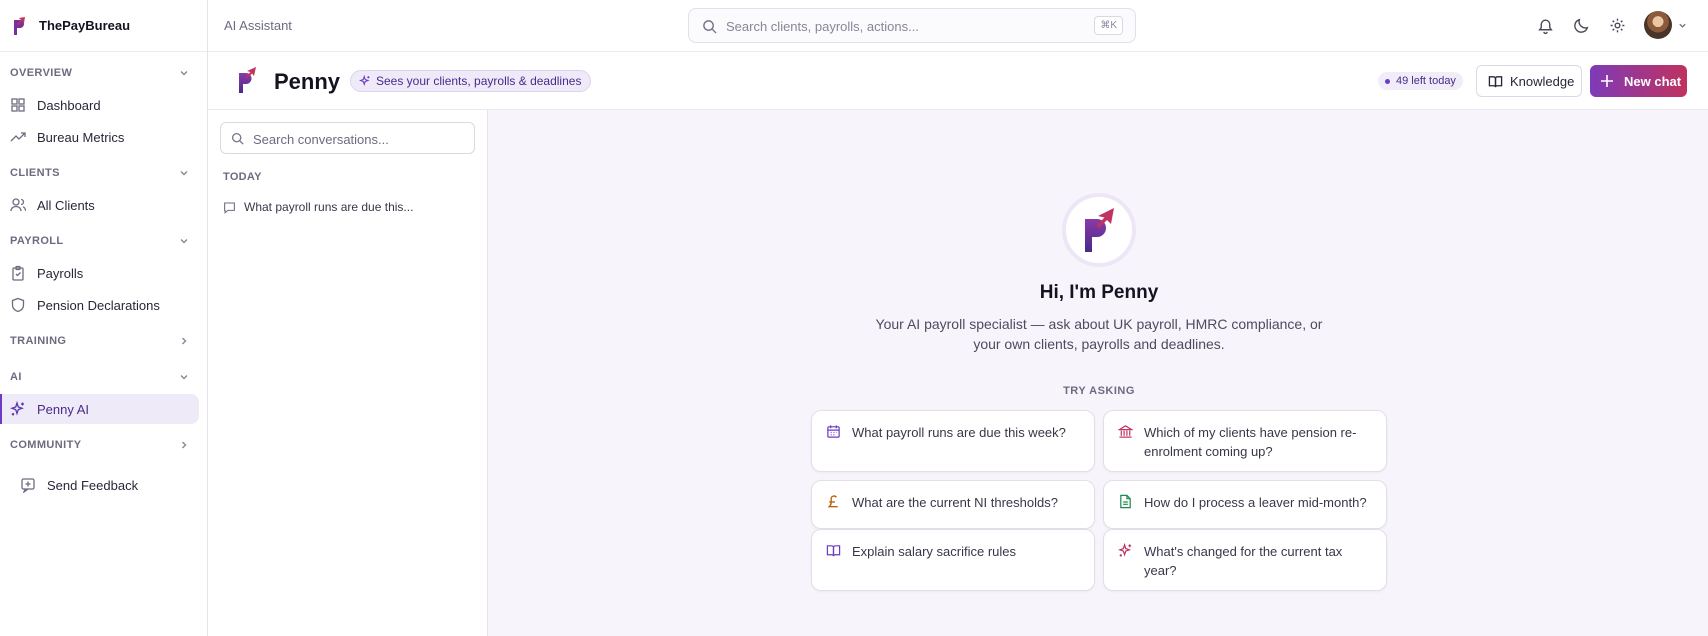  Describe the element at coordinates (1099, 391) in the screenshot. I see `try-asking-label: TRY ASKING` at that location.